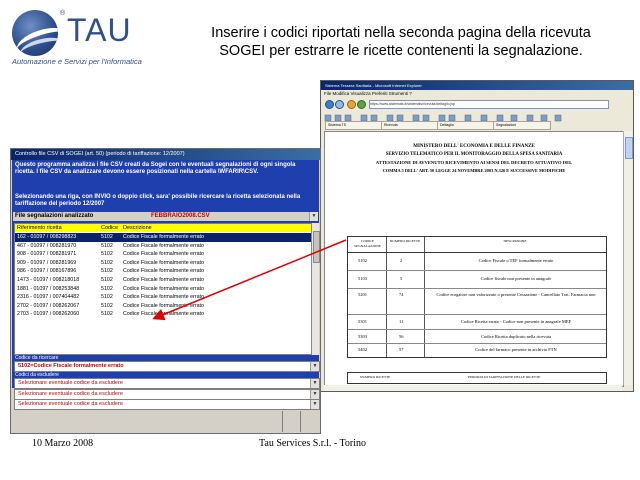  What do you see at coordinates (47, 262) in the screenshot?
I see `cell-ref: 909 - 01097 / 008281969` at bounding box center [47, 262].